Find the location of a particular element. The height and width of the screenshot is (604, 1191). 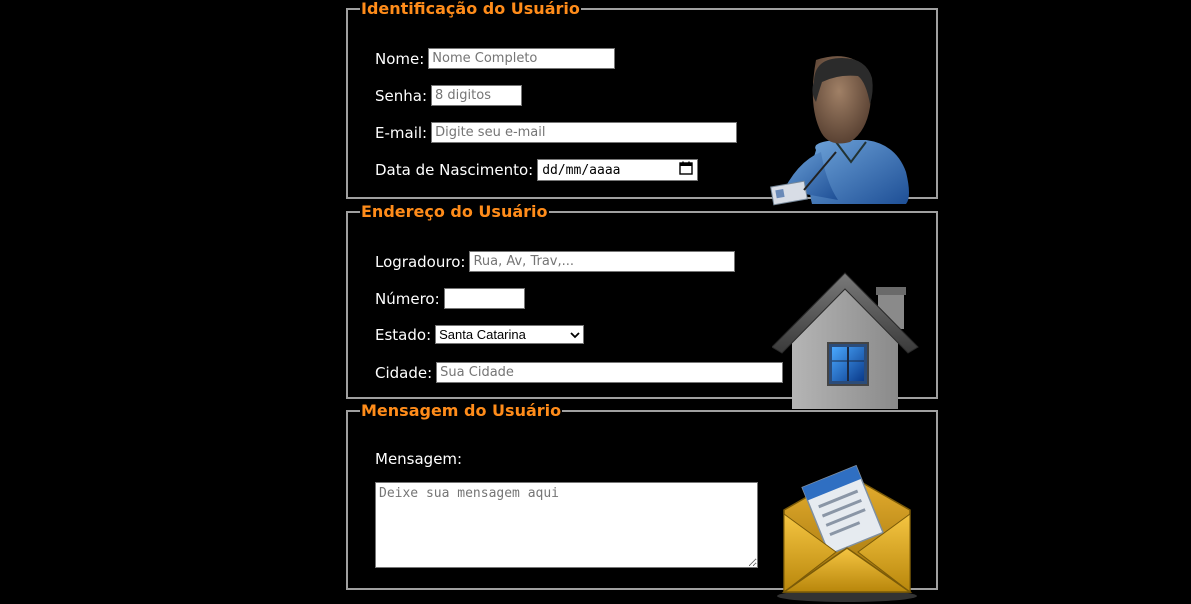

birth-row: Data de Nascimento: dd/mm/aaaa is located at coordinates (537, 170).